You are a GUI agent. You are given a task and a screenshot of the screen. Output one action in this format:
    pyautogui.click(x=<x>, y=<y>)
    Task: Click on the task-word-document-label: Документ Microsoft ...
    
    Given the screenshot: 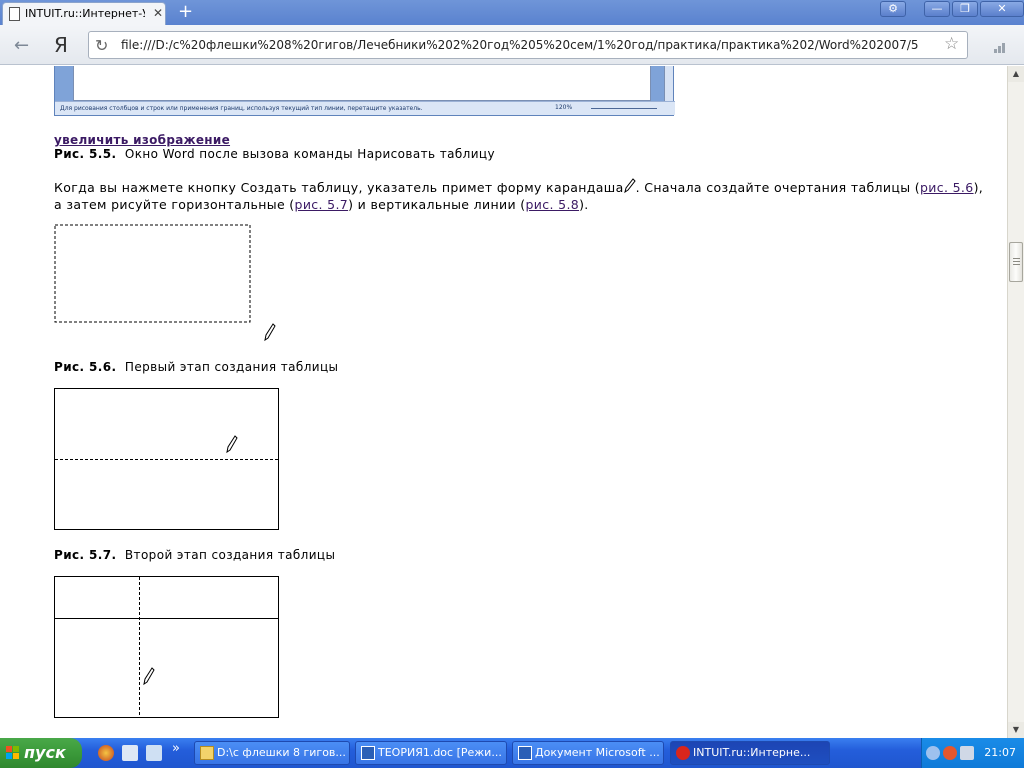 What is the action you would take?
    pyautogui.click(x=597, y=752)
    